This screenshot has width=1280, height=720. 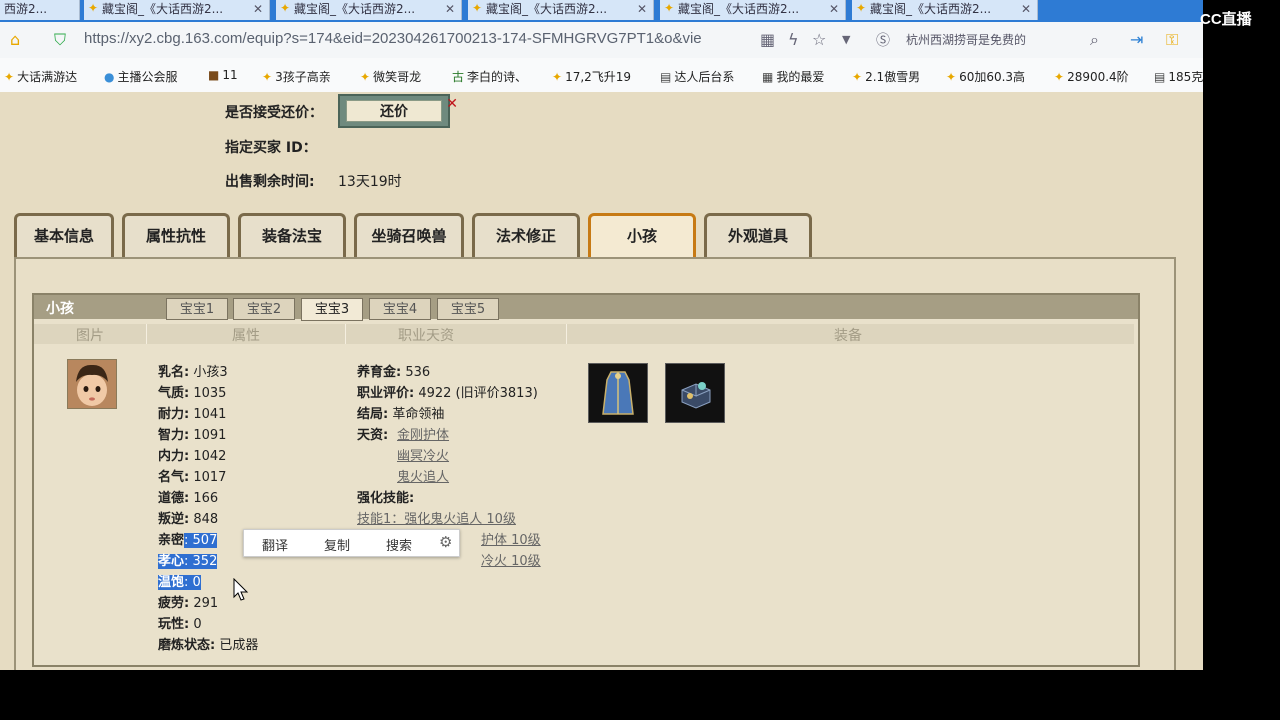 I want to click on bookmark-icon: 古, so click(x=458, y=77).